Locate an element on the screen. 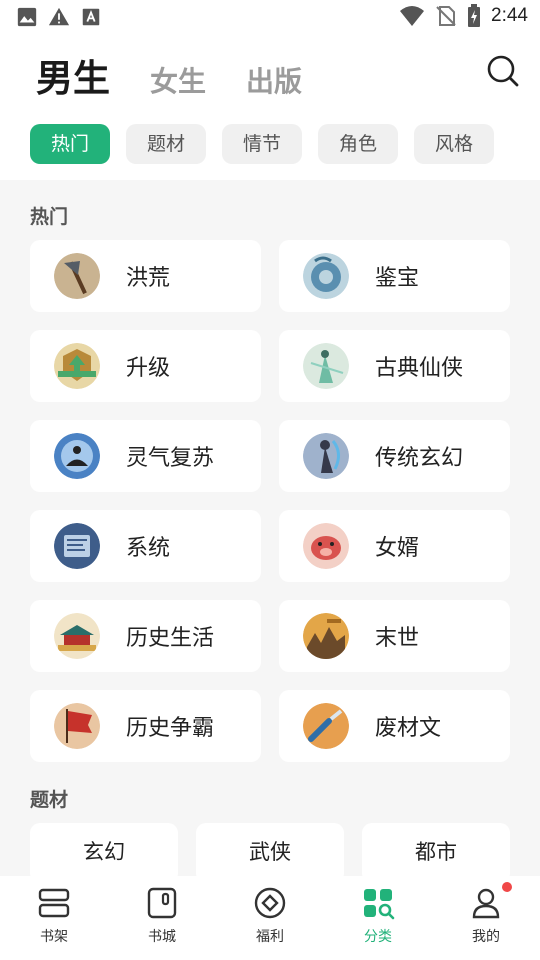  filter-chips: 热门 题材 情节 角色 风格 is located at coordinates (262, 144).